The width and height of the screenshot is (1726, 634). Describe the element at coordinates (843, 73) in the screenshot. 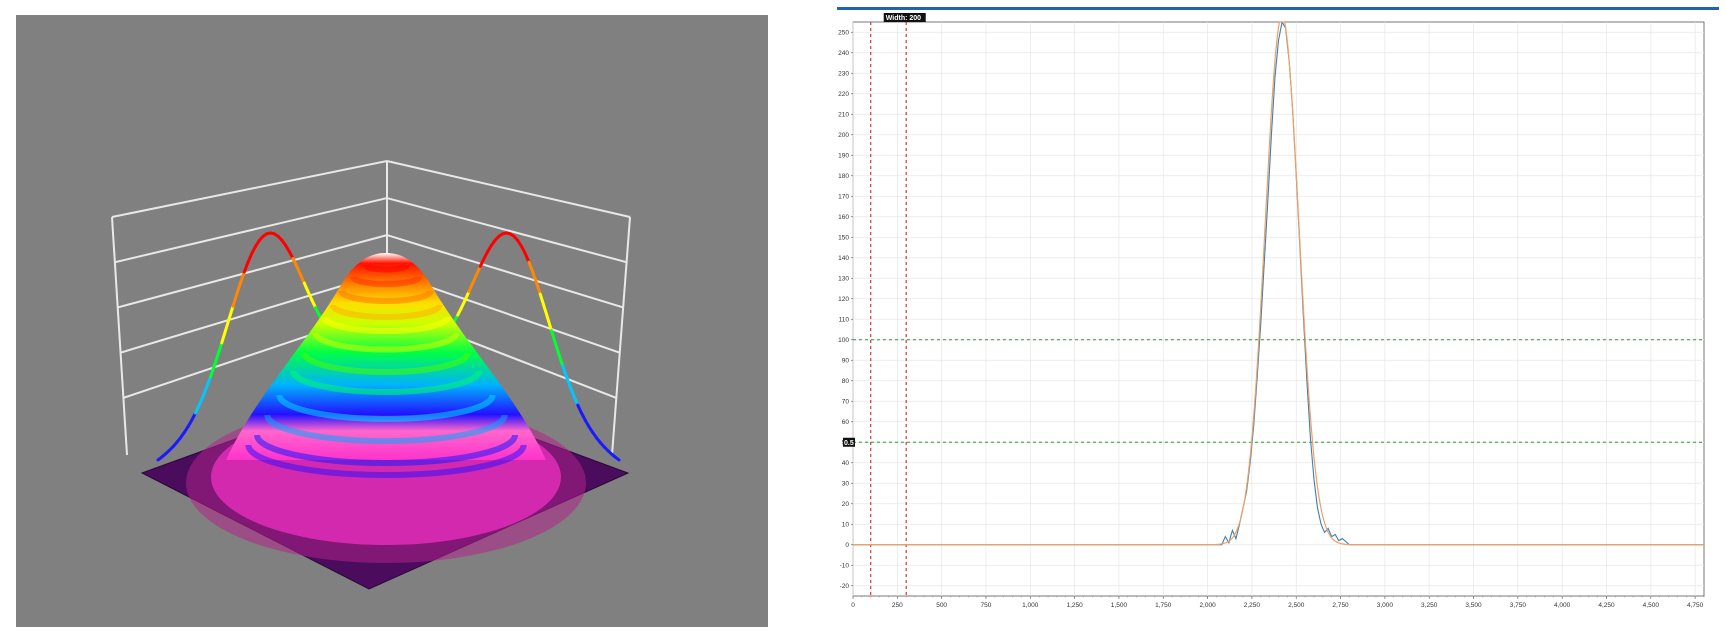

I see `y-tick-label: 230` at that location.